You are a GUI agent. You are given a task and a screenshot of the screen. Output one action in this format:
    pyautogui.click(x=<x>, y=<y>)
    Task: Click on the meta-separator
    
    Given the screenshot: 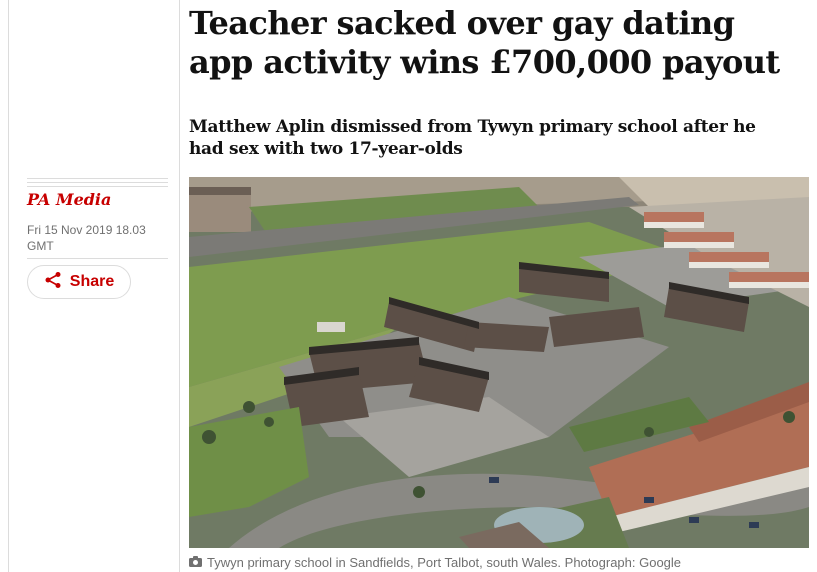 What is the action you would take?
    pyautogui.click(x=97, y=258)
    